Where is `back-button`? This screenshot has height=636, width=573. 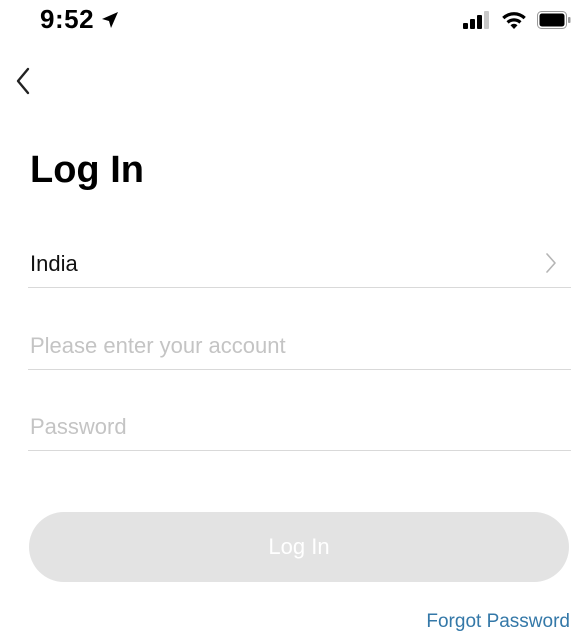
back-button is located at coordinates (23, 83).